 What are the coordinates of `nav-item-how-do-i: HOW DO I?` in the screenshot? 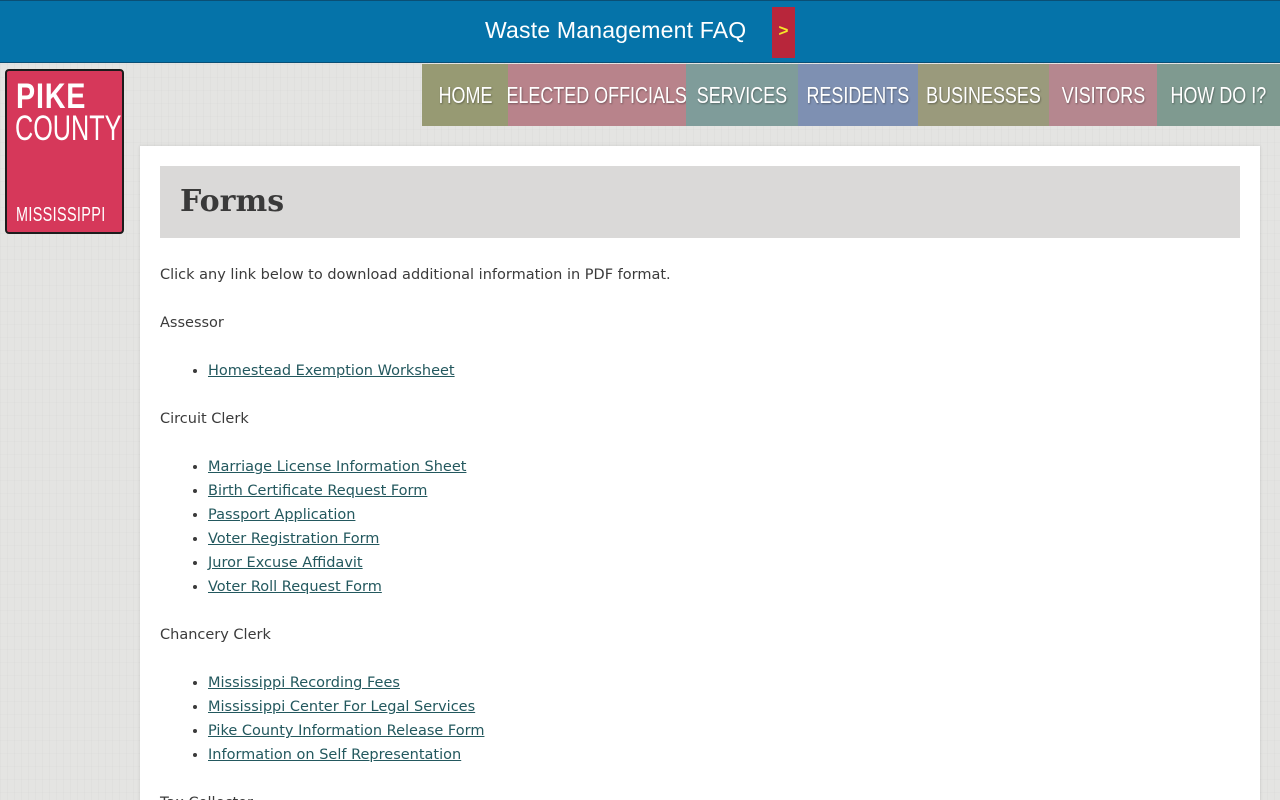 It's located at (1218, 95).